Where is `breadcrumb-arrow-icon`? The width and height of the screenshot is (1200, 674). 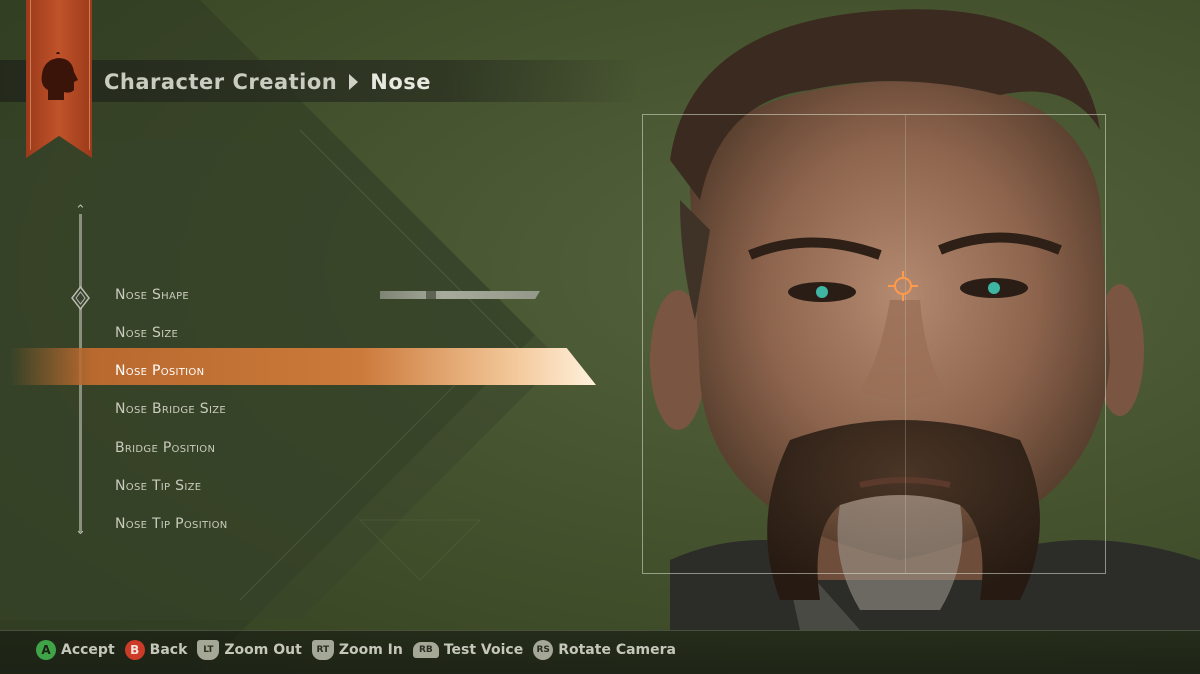
breadcrumb-arrow-icon is located at coordinates (354, 82).